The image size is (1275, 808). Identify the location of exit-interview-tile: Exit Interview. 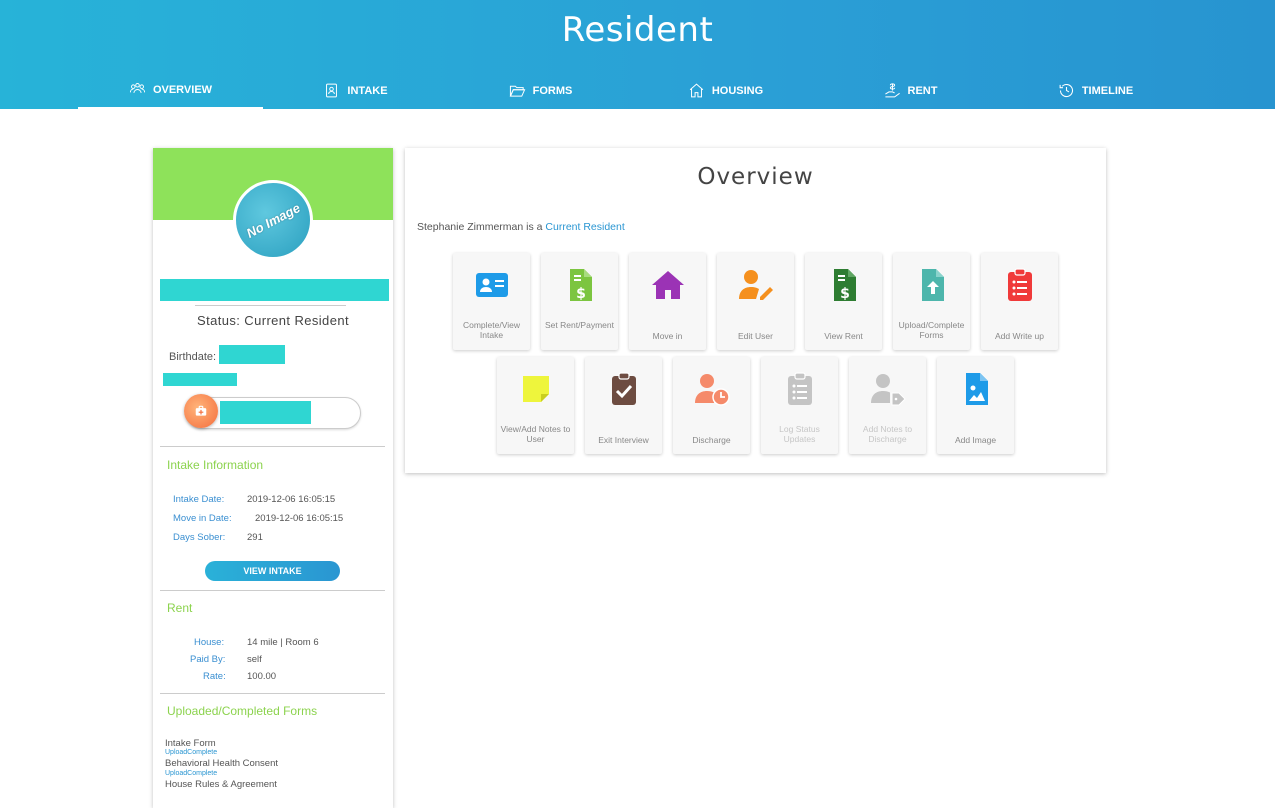
(623, 405).